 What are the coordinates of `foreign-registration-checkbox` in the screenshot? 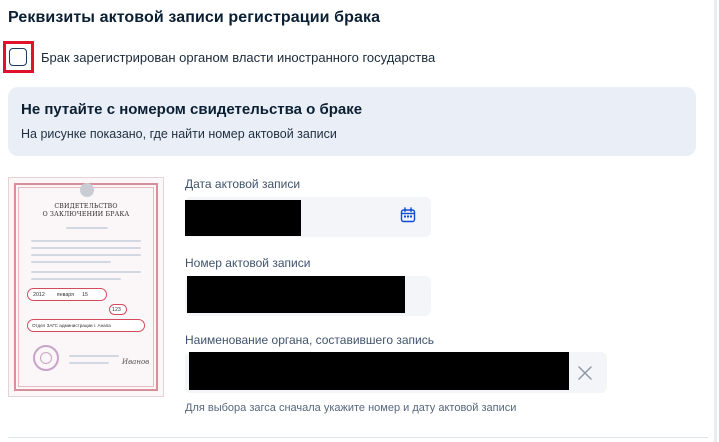 It's located at (18, 57).